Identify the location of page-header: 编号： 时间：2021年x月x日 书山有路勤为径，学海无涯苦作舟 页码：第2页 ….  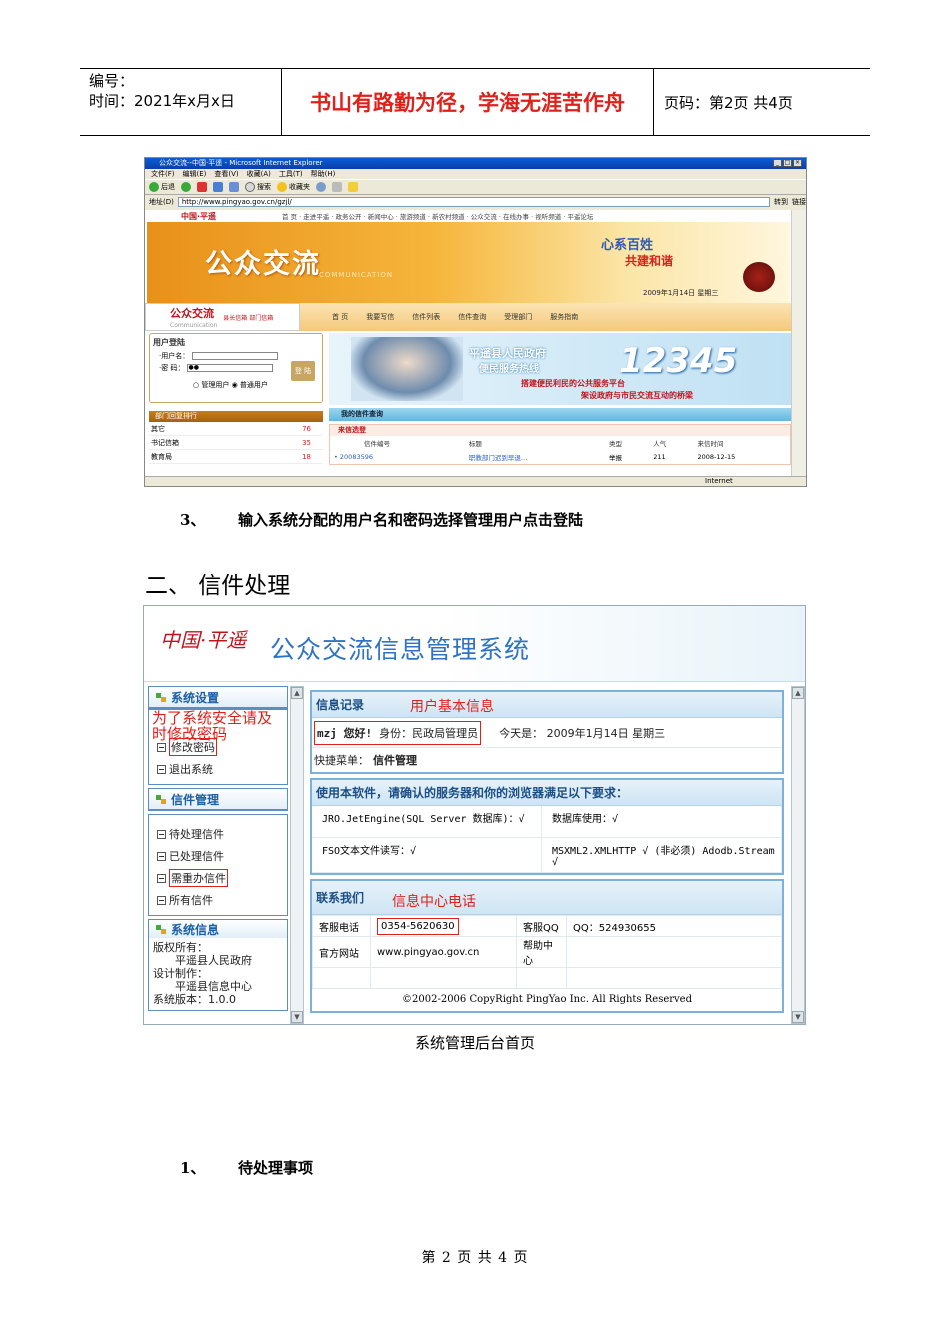
(475, 102).